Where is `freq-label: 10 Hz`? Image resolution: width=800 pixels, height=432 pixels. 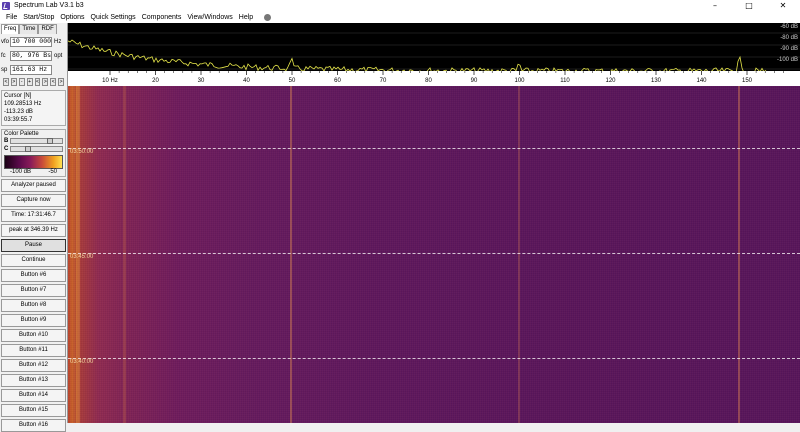 freq-label: 10 Hz is located at coordinates (110, 81).